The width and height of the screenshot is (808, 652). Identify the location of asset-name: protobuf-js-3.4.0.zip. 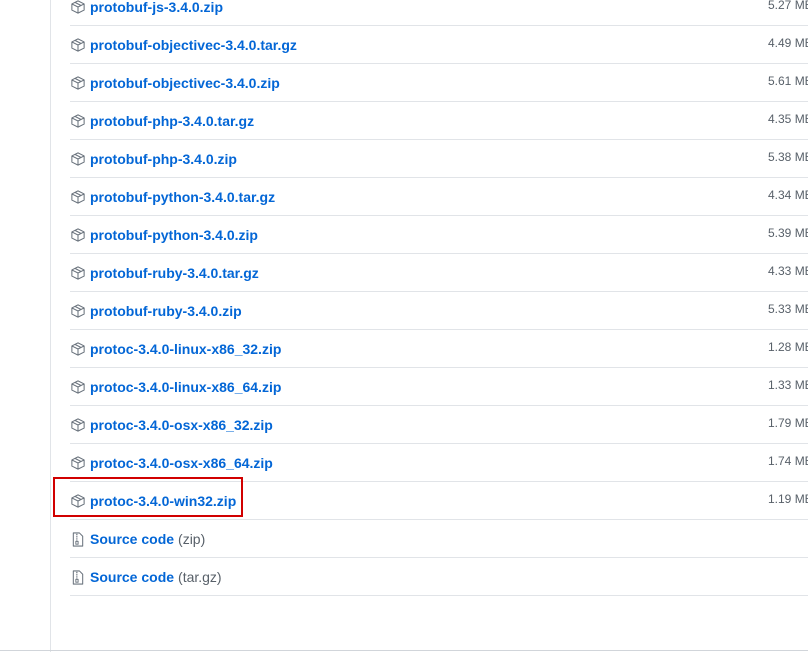
(156, 7).